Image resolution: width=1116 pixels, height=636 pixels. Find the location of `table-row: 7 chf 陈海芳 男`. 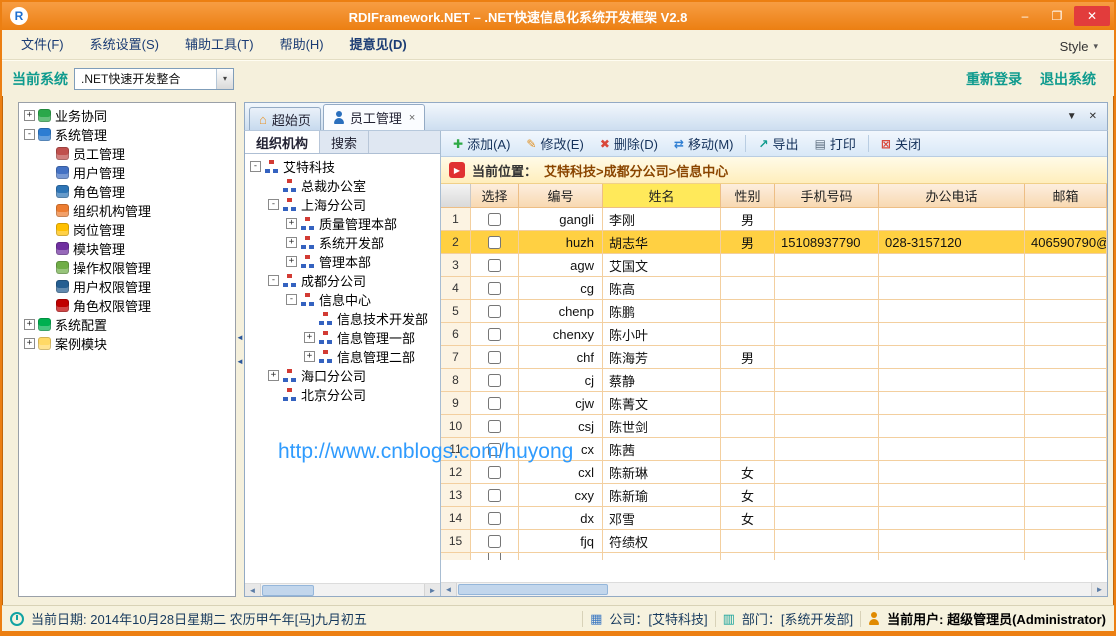

table-row: 7 chf 陈海芳 男 is located at coordinates (774, 357).